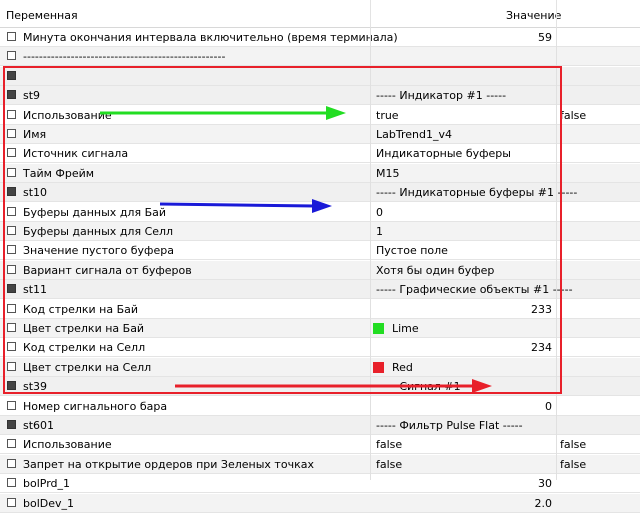 Image resolution: width=640 pixels, height=513 pixels. I want to click on variable-value: 2.0, so click(544, 503).